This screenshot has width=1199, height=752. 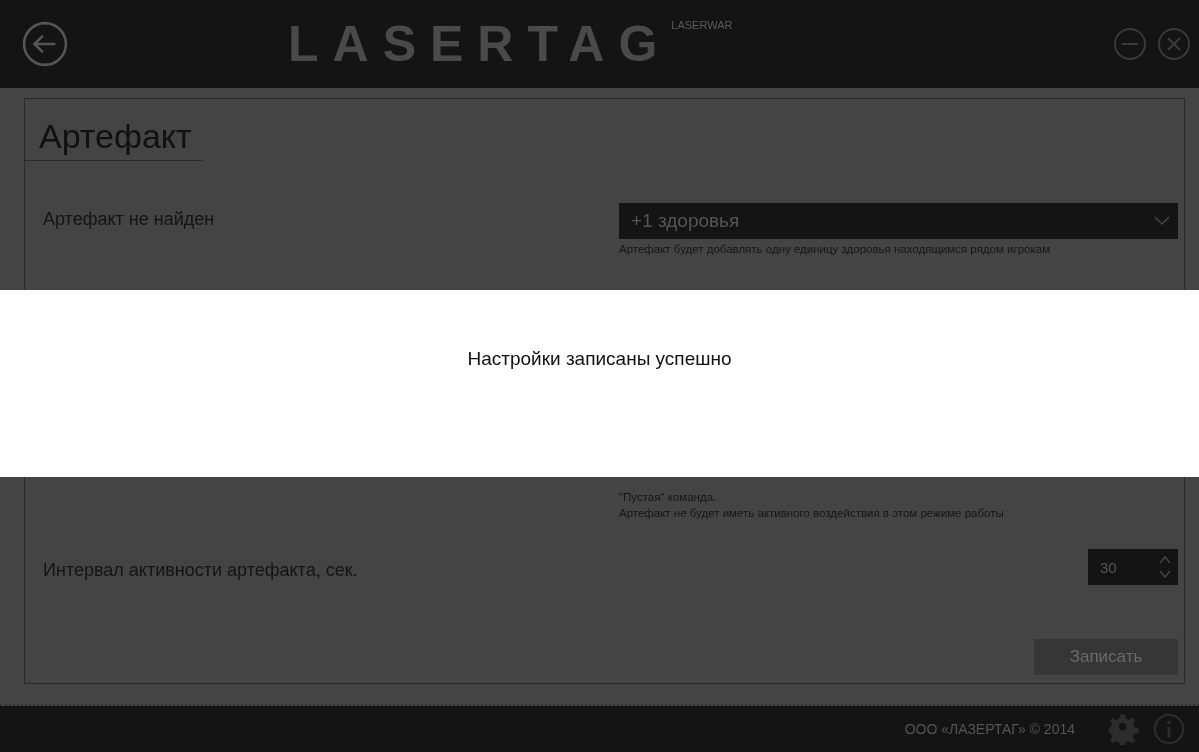 I want to click on interval-spinner: 30, so click(x=1133, y=567).